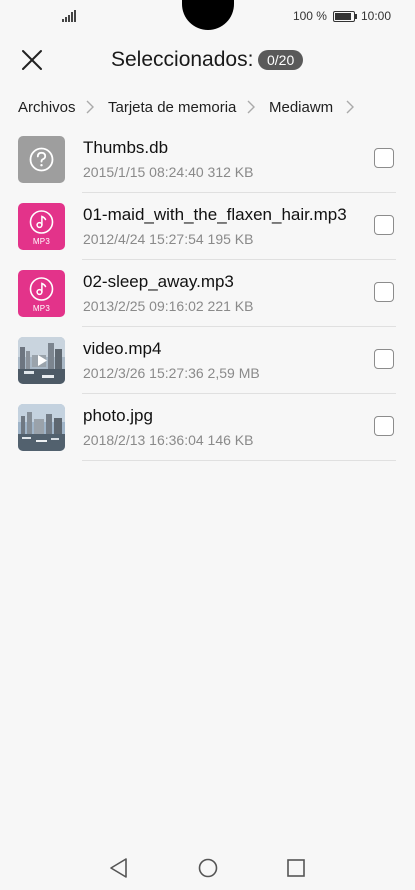 This screenshot has height=890, width=415. Describe the element at coordinates (41, 159) in the screenshot. I see `unknown-file-icon` at that location.